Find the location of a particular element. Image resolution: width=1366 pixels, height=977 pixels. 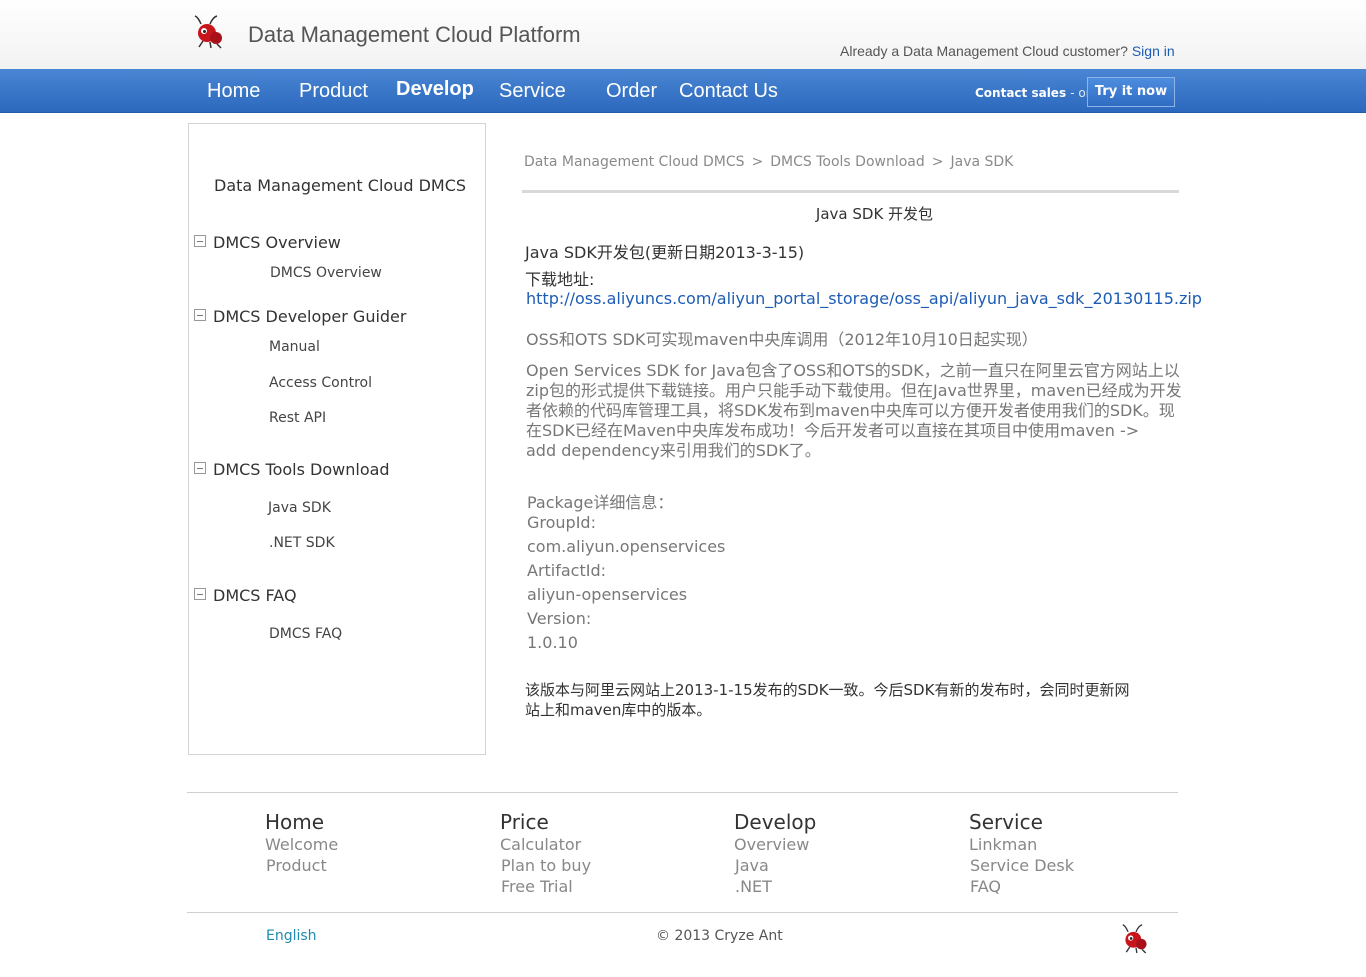

sidebar-item-dmcs-overview: DMCS Overview is located at coordinates (326, 273).